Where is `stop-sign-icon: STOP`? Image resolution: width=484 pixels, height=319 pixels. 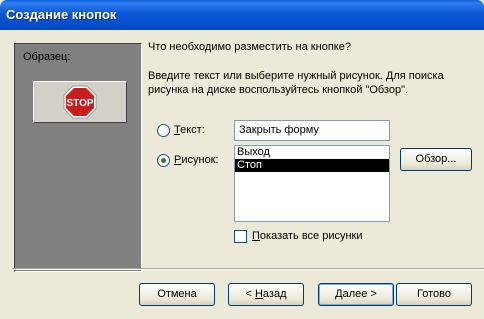
stop-sign-icon: STOP is located at coordinates (80, 102).